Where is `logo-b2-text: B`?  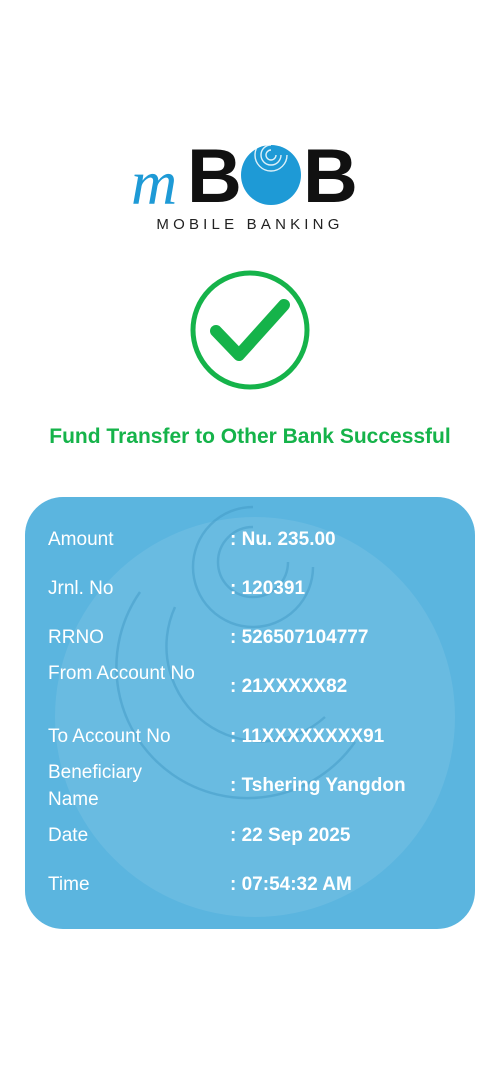
logo-b2-text: B is located at coordinates (330, 174).